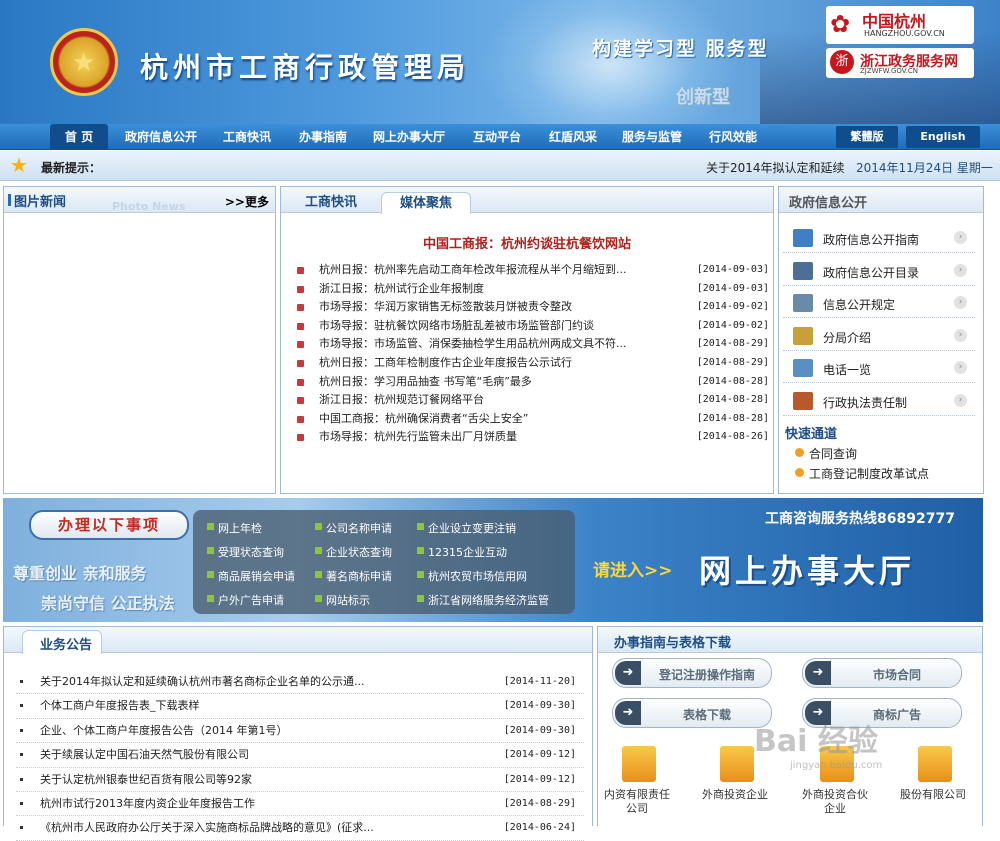  Describe the element at coordinates (161, 137) in the screenshot. I see `nav-gov-info: 政府信息公开` at that location.